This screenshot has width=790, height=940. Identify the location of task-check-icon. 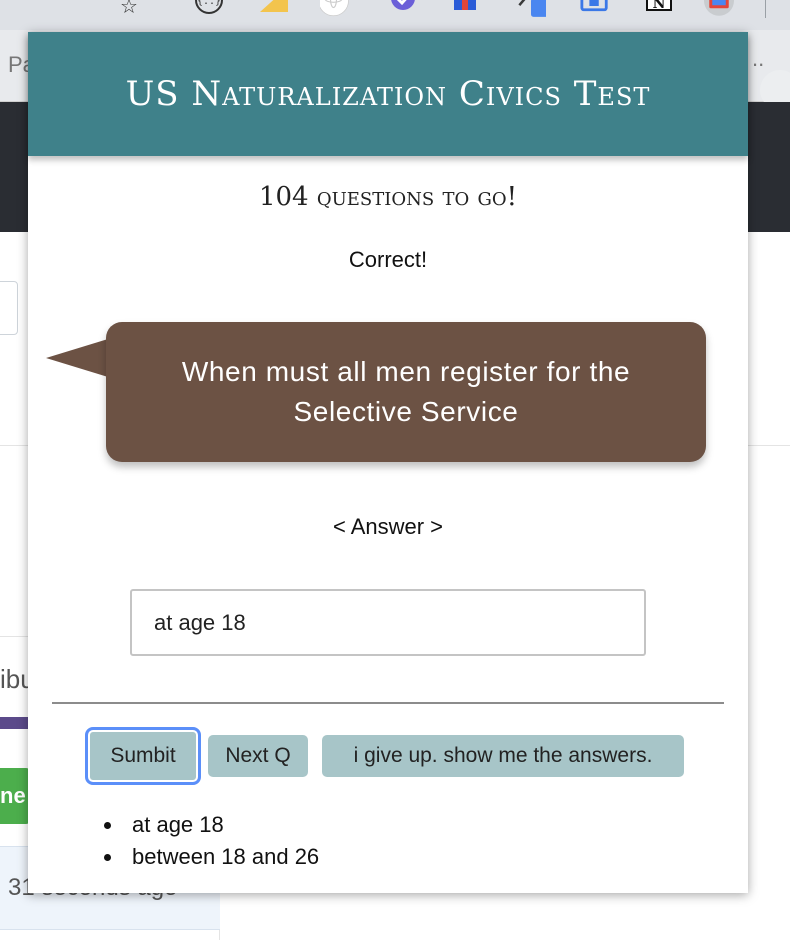
(403, 9).